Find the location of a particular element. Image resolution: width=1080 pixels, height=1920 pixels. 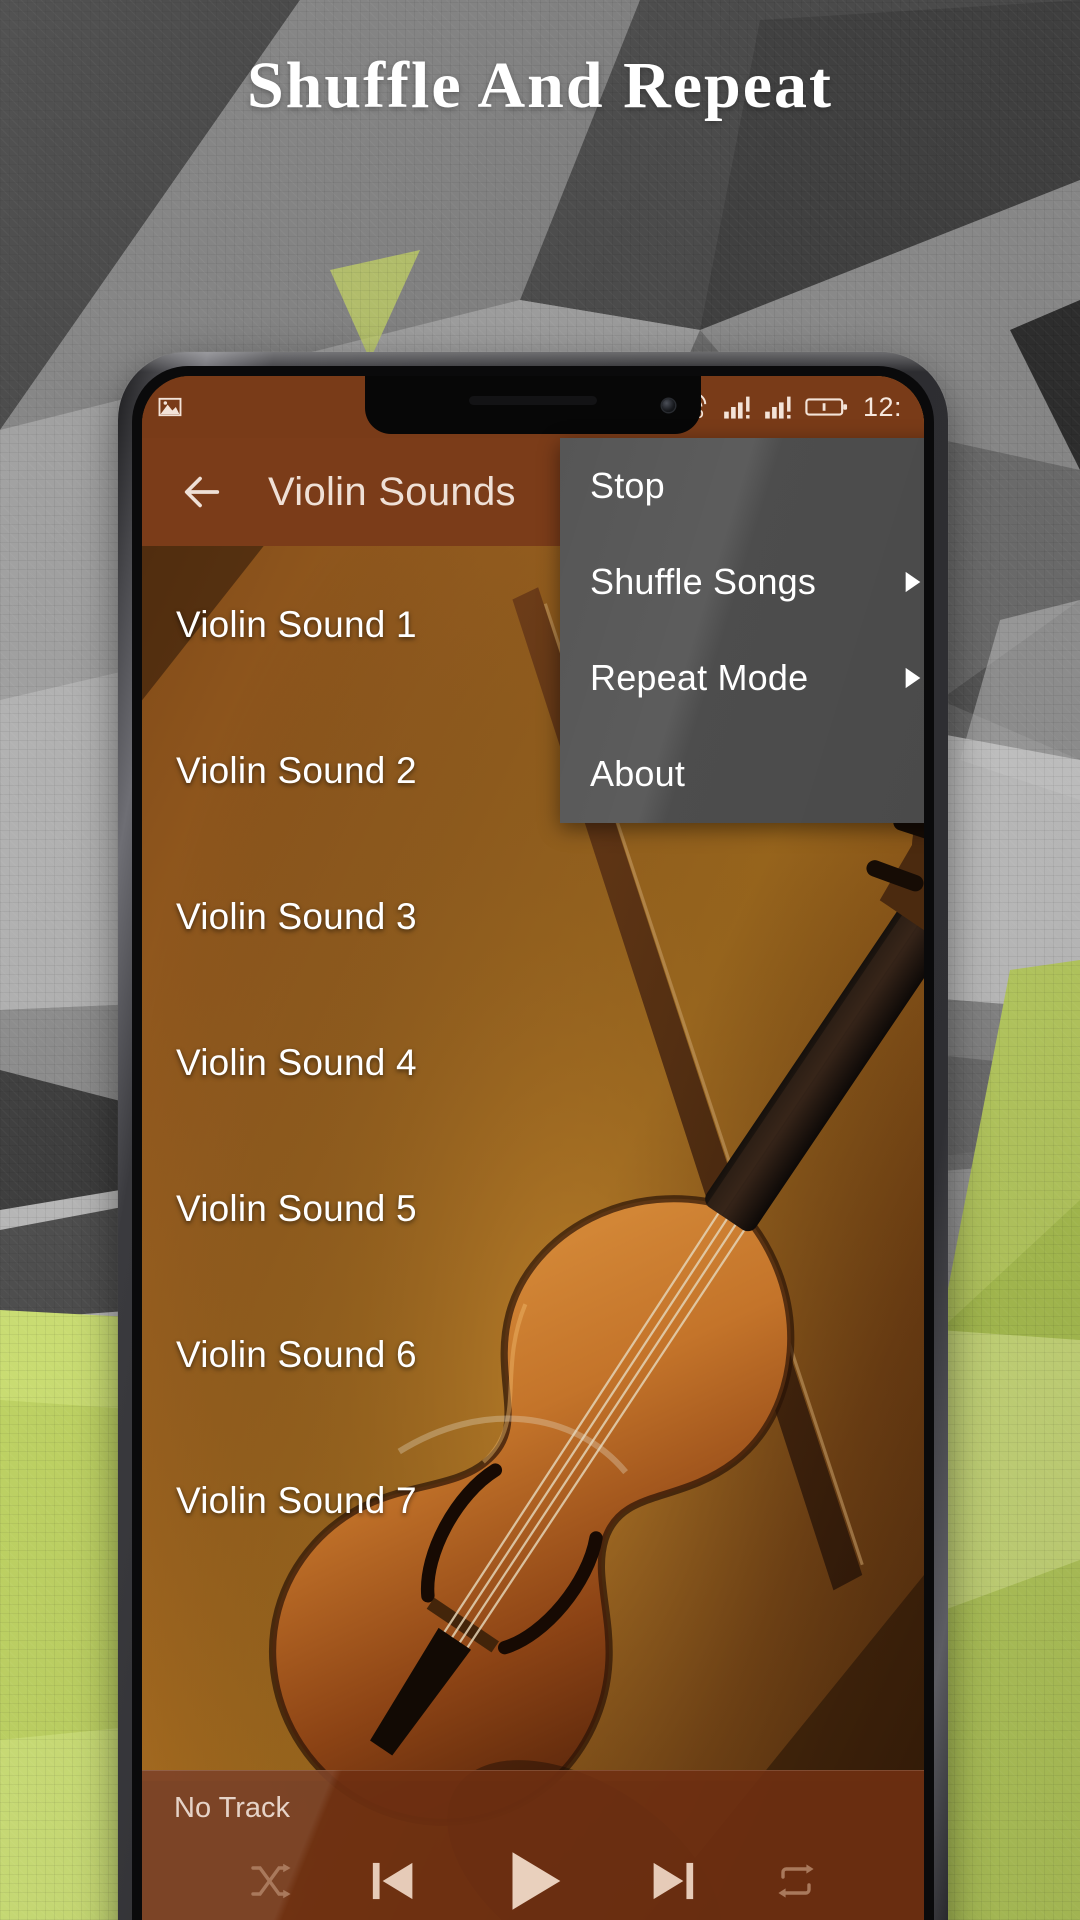

menu-item-label: About is located at coordinates (638, 773).